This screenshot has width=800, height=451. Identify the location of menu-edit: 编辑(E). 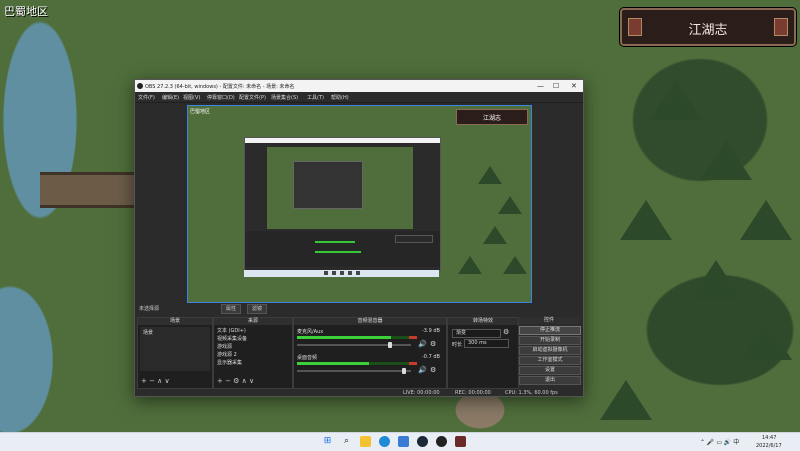
(170, 97).